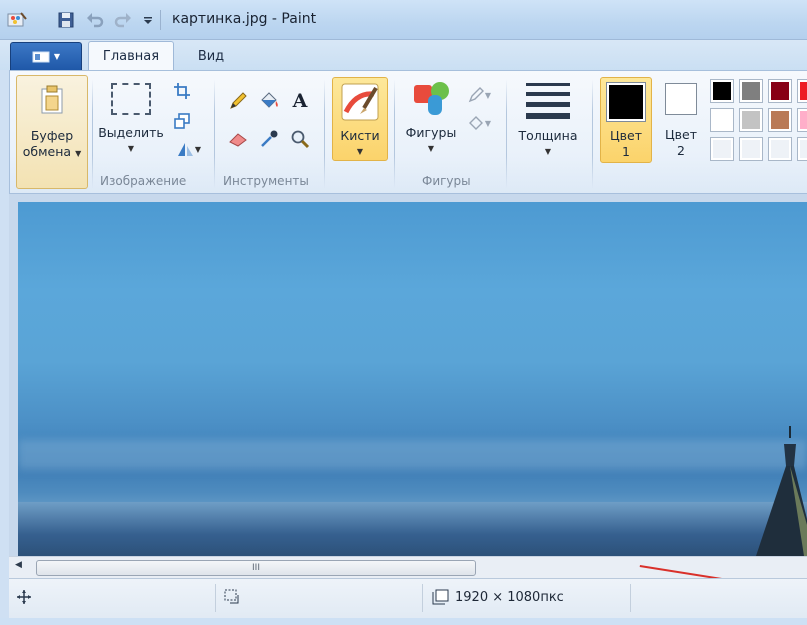  Describe the element at coordinates (131, 99) in the screenshot. I see `select-icon` at that location.